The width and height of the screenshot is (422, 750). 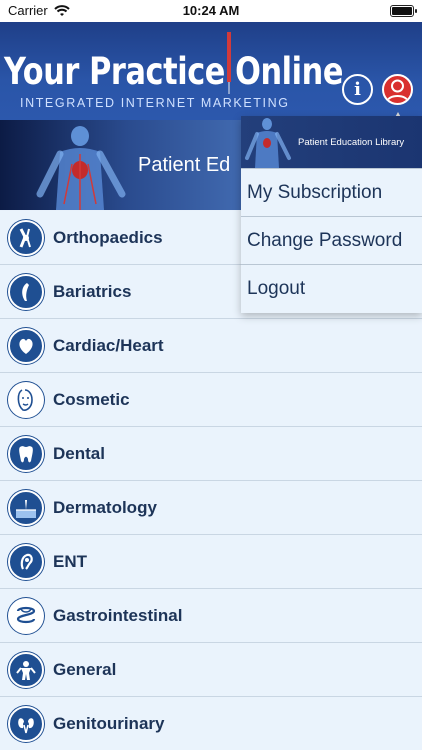 I want to click on list-item: ENT, so click(x=211, y=562).